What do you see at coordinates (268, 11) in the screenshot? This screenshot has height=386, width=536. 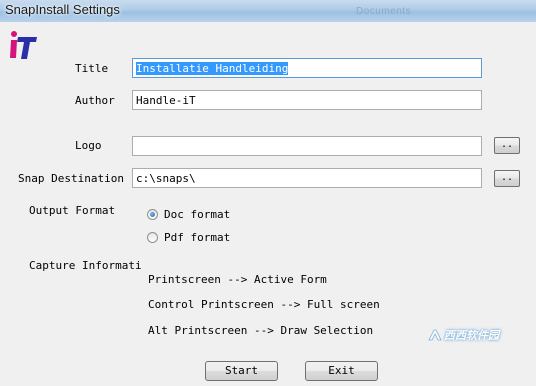 I see `title-bar: SnapInstall Settings Documents` at bounding box center [268, 11].